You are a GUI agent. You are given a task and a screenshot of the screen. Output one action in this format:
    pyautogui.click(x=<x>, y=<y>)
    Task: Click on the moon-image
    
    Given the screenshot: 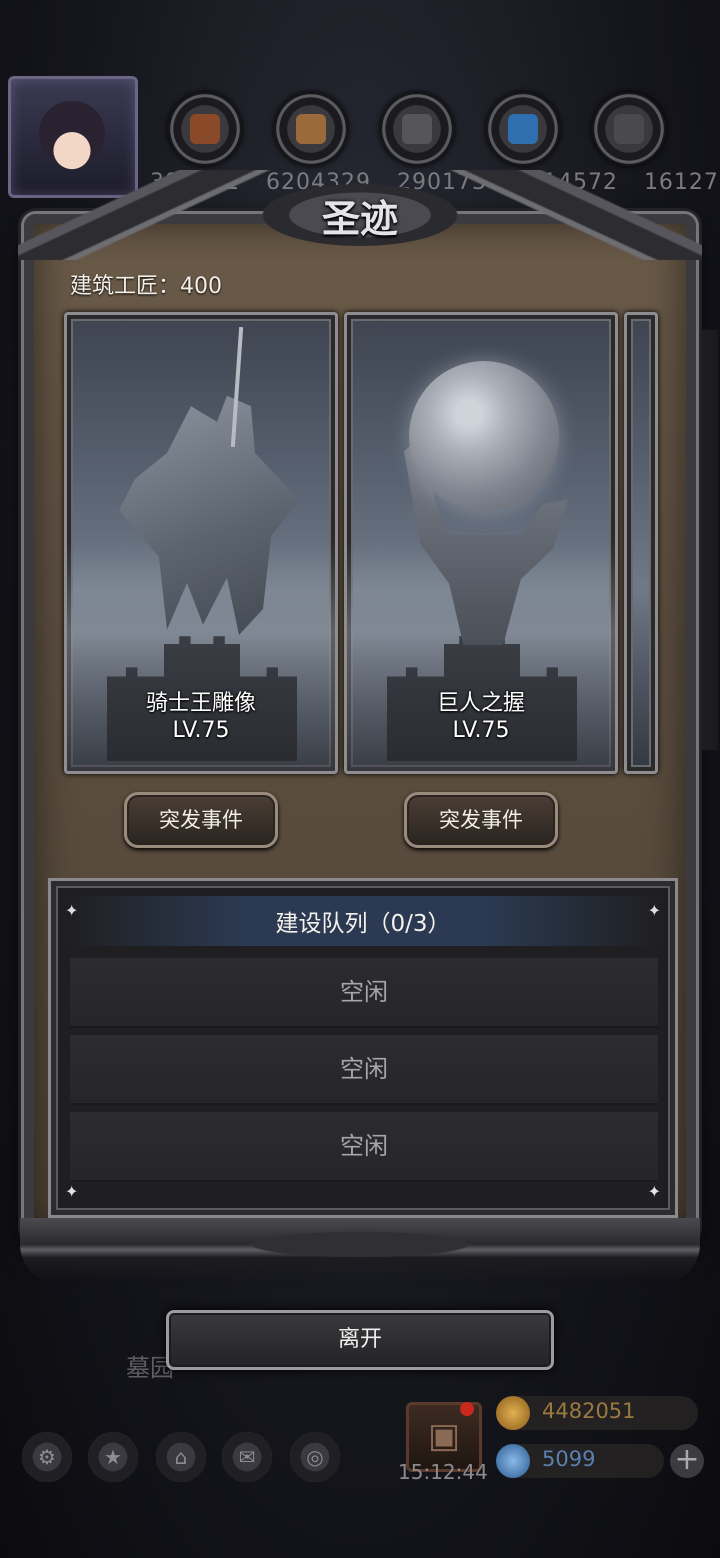 What is the action you would take?
    pyautogui.click(x=484, y=436)
    